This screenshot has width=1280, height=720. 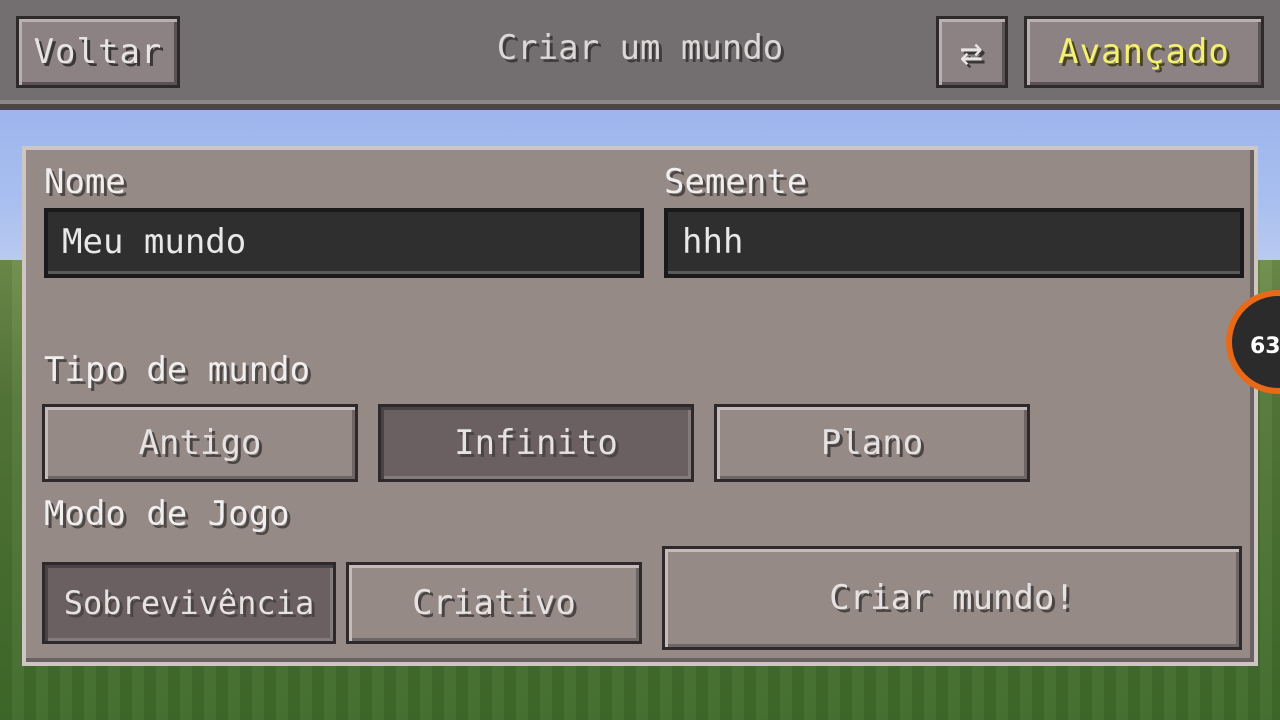 What do you see at coordinates (494, 603) in the screenshot?
I see `game-mode-criativo: Criativo` at bounding box center [494, 603].